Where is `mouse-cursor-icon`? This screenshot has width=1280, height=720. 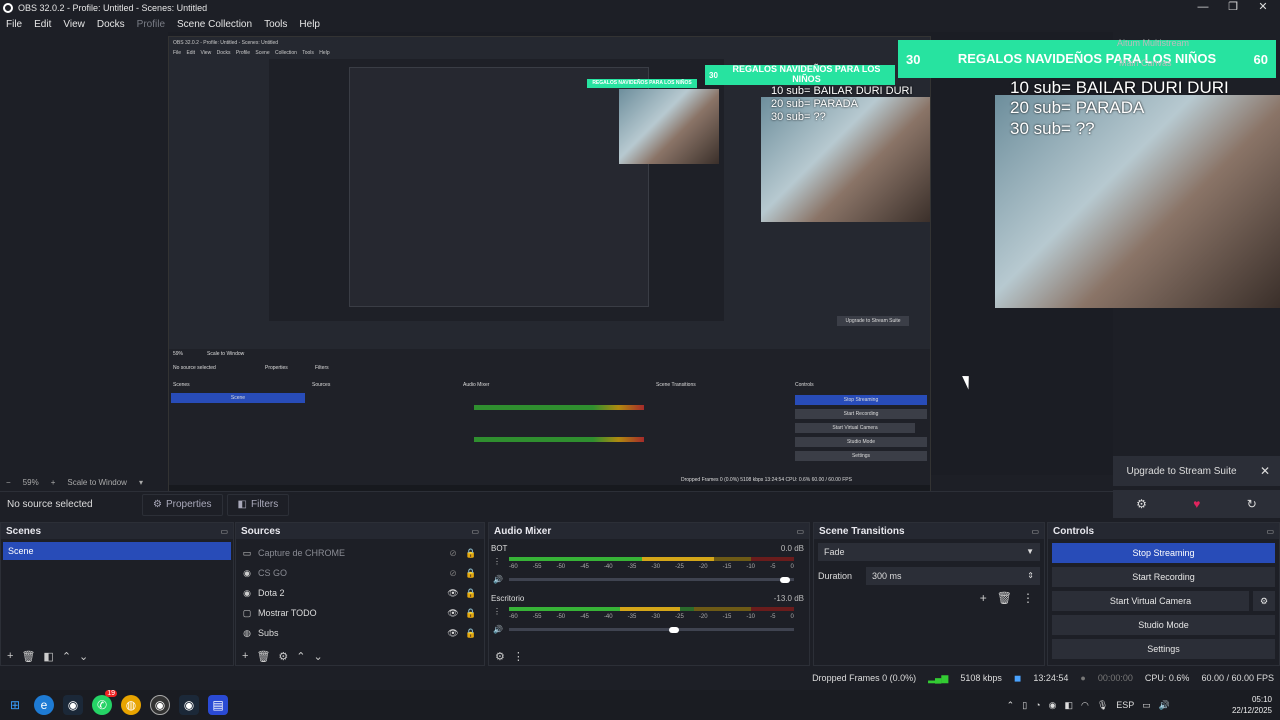 mouse-cursor-icon is located at coordinates (968, 381).